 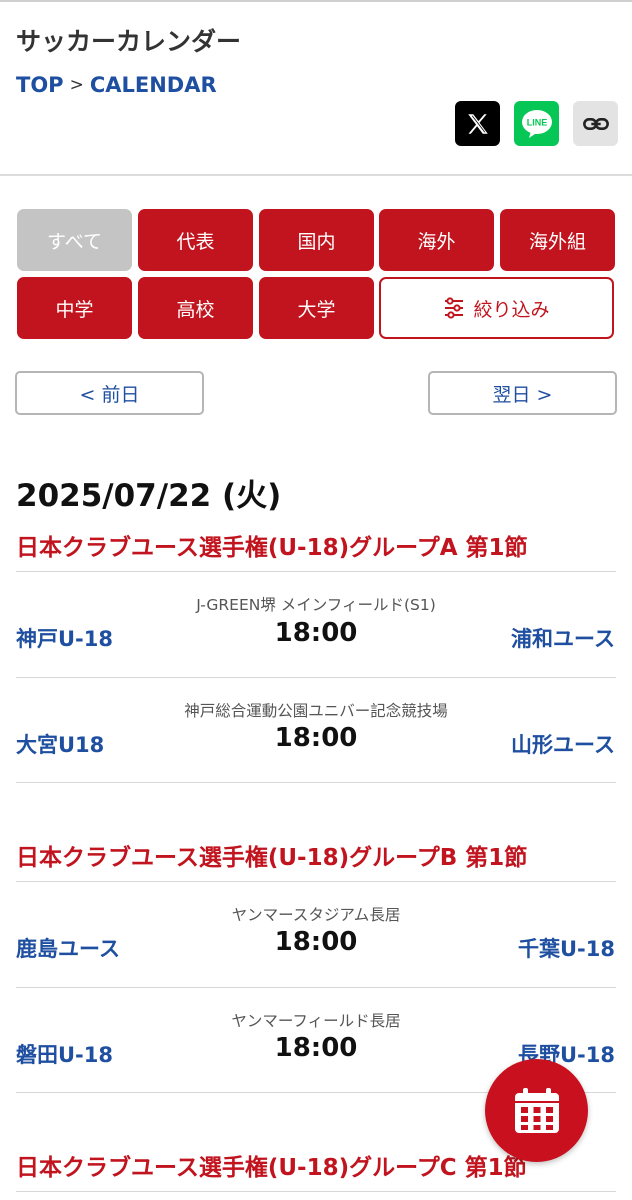 I want to click on link-icon, so click(x=595, y=123).